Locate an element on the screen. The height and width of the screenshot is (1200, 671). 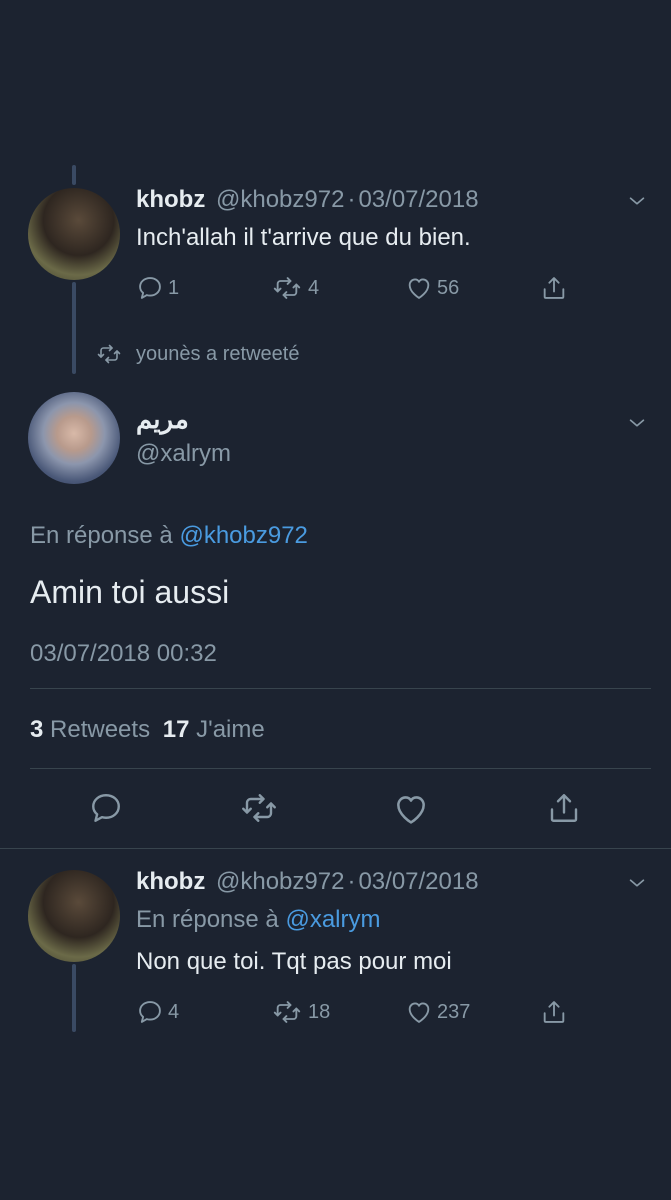
reply-count: 4 is located at coordinates (174, 1011).